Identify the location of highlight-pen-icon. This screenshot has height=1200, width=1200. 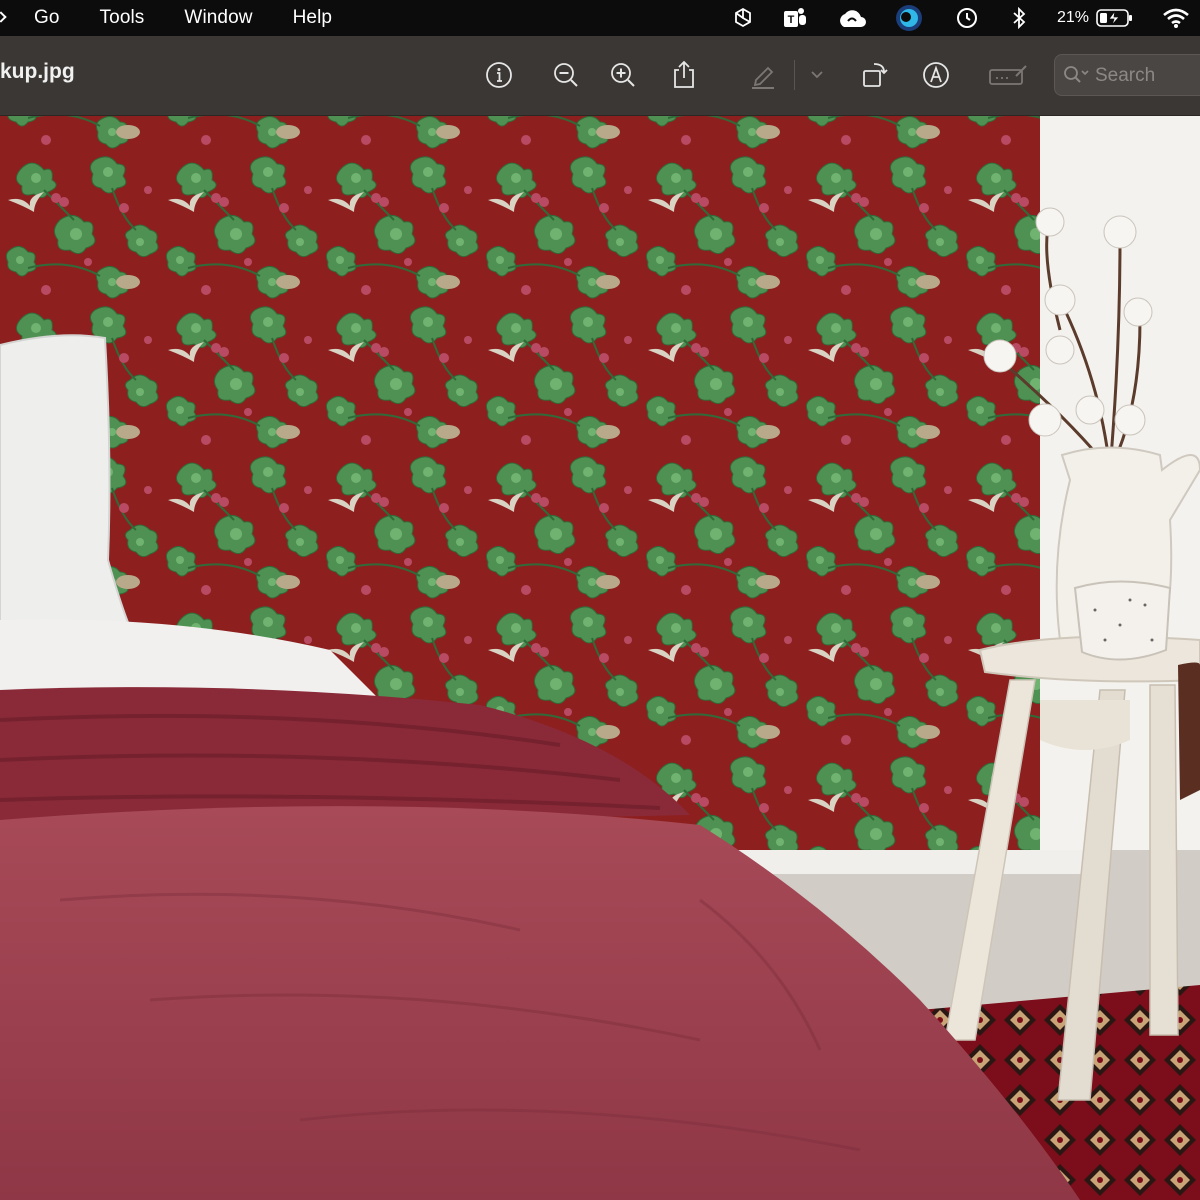
(763, 75).